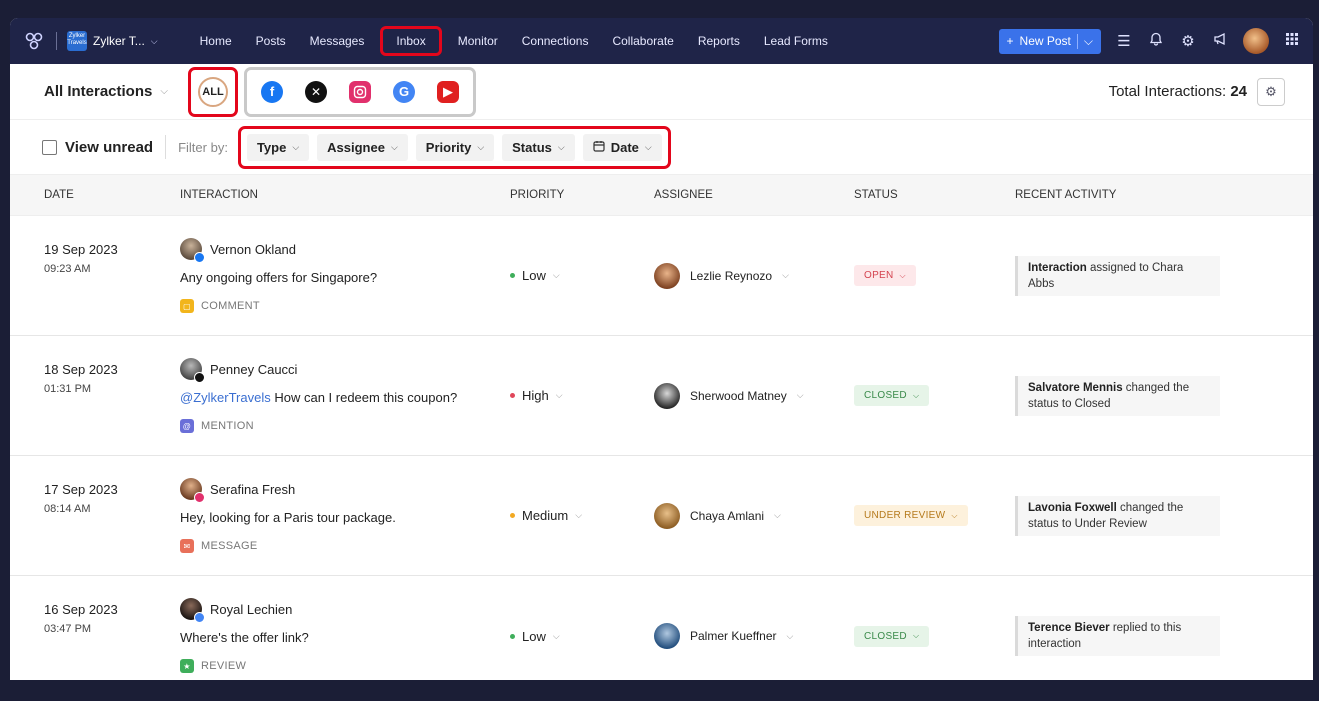  I want to click on assignee-cell: Chaya Amlani ⌵, so click(754, 515).